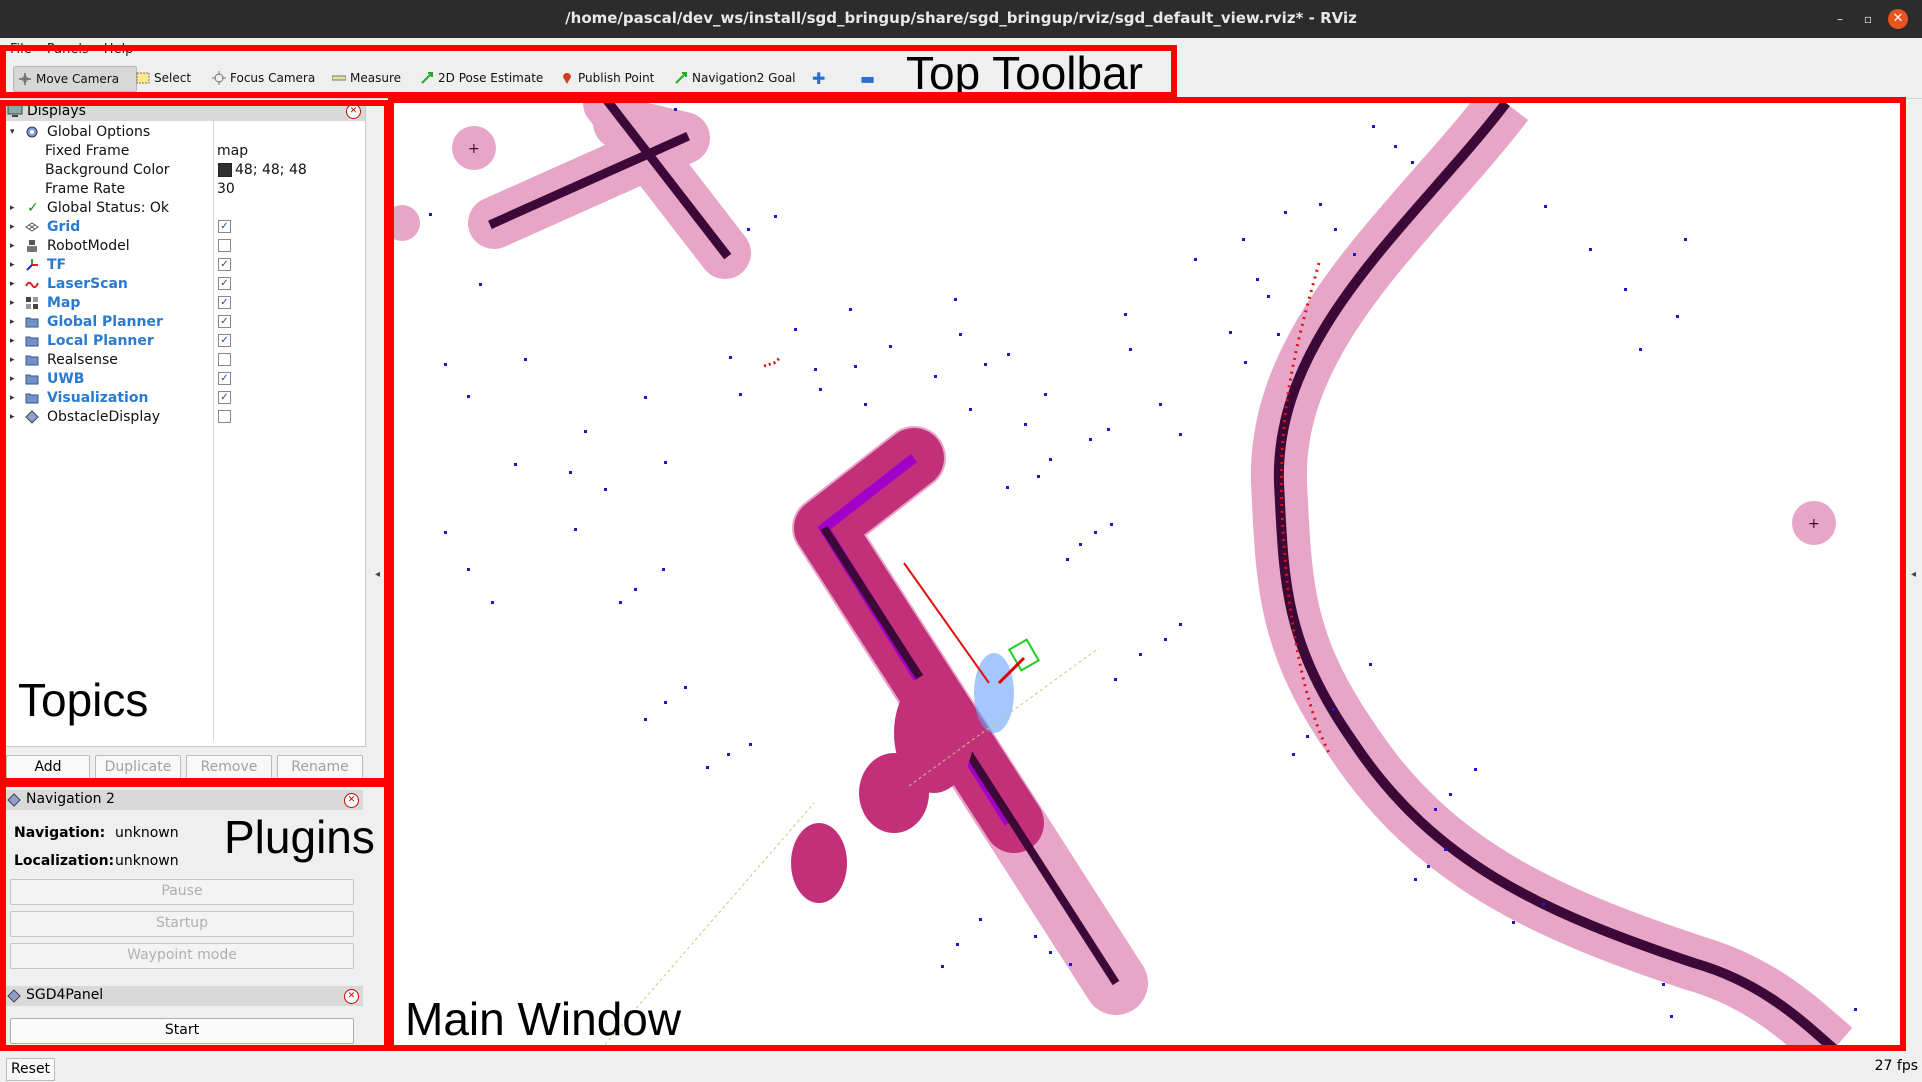 This screenshot has height=1082, width=1922. What do you see at coordinates (30, 1069) in the screenshot?
I see `reset-button: Reset` at bounding box center [30, 1069].